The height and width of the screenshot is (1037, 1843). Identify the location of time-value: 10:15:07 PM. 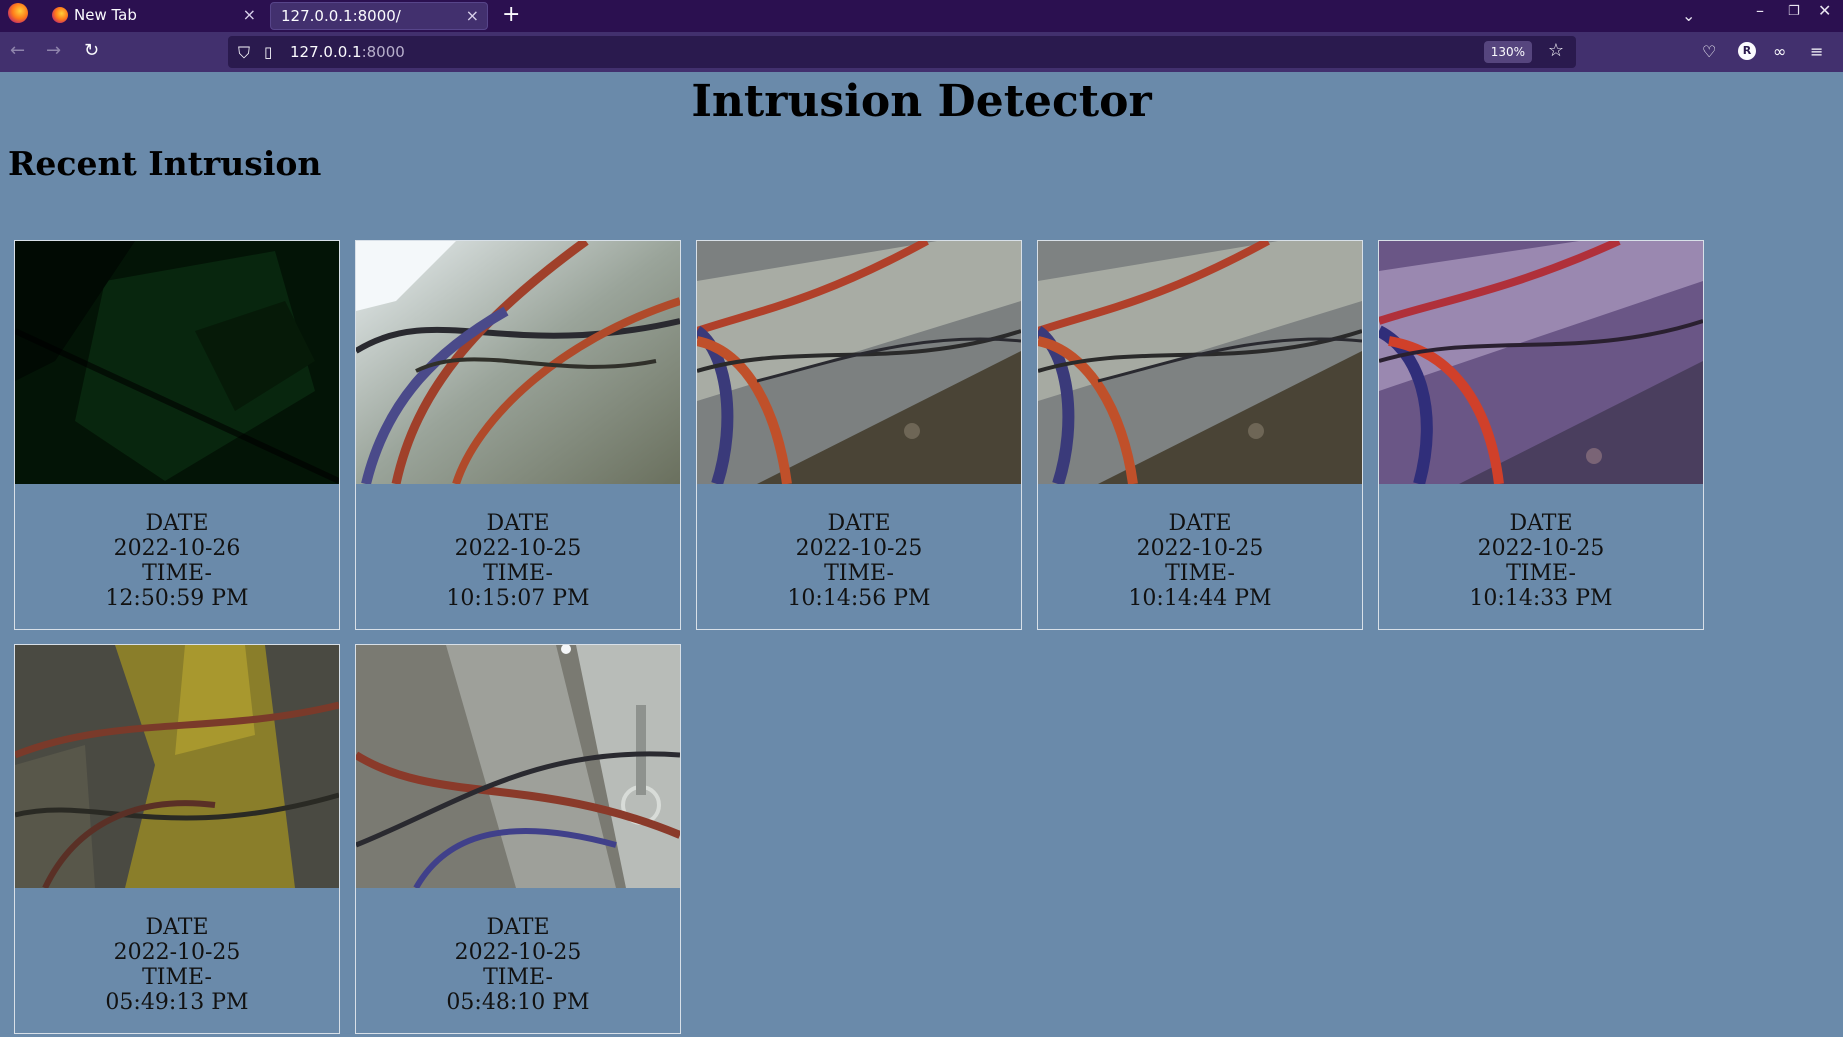
(518, 598).